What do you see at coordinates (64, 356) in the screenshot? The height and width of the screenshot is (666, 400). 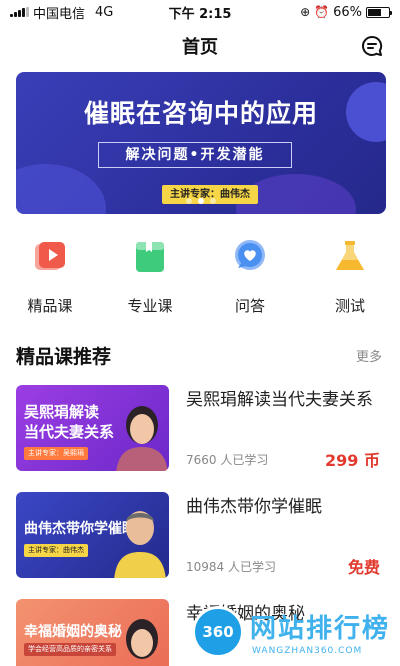 I see `section-title: 精品课推荐` at bounding box center [64, 356].